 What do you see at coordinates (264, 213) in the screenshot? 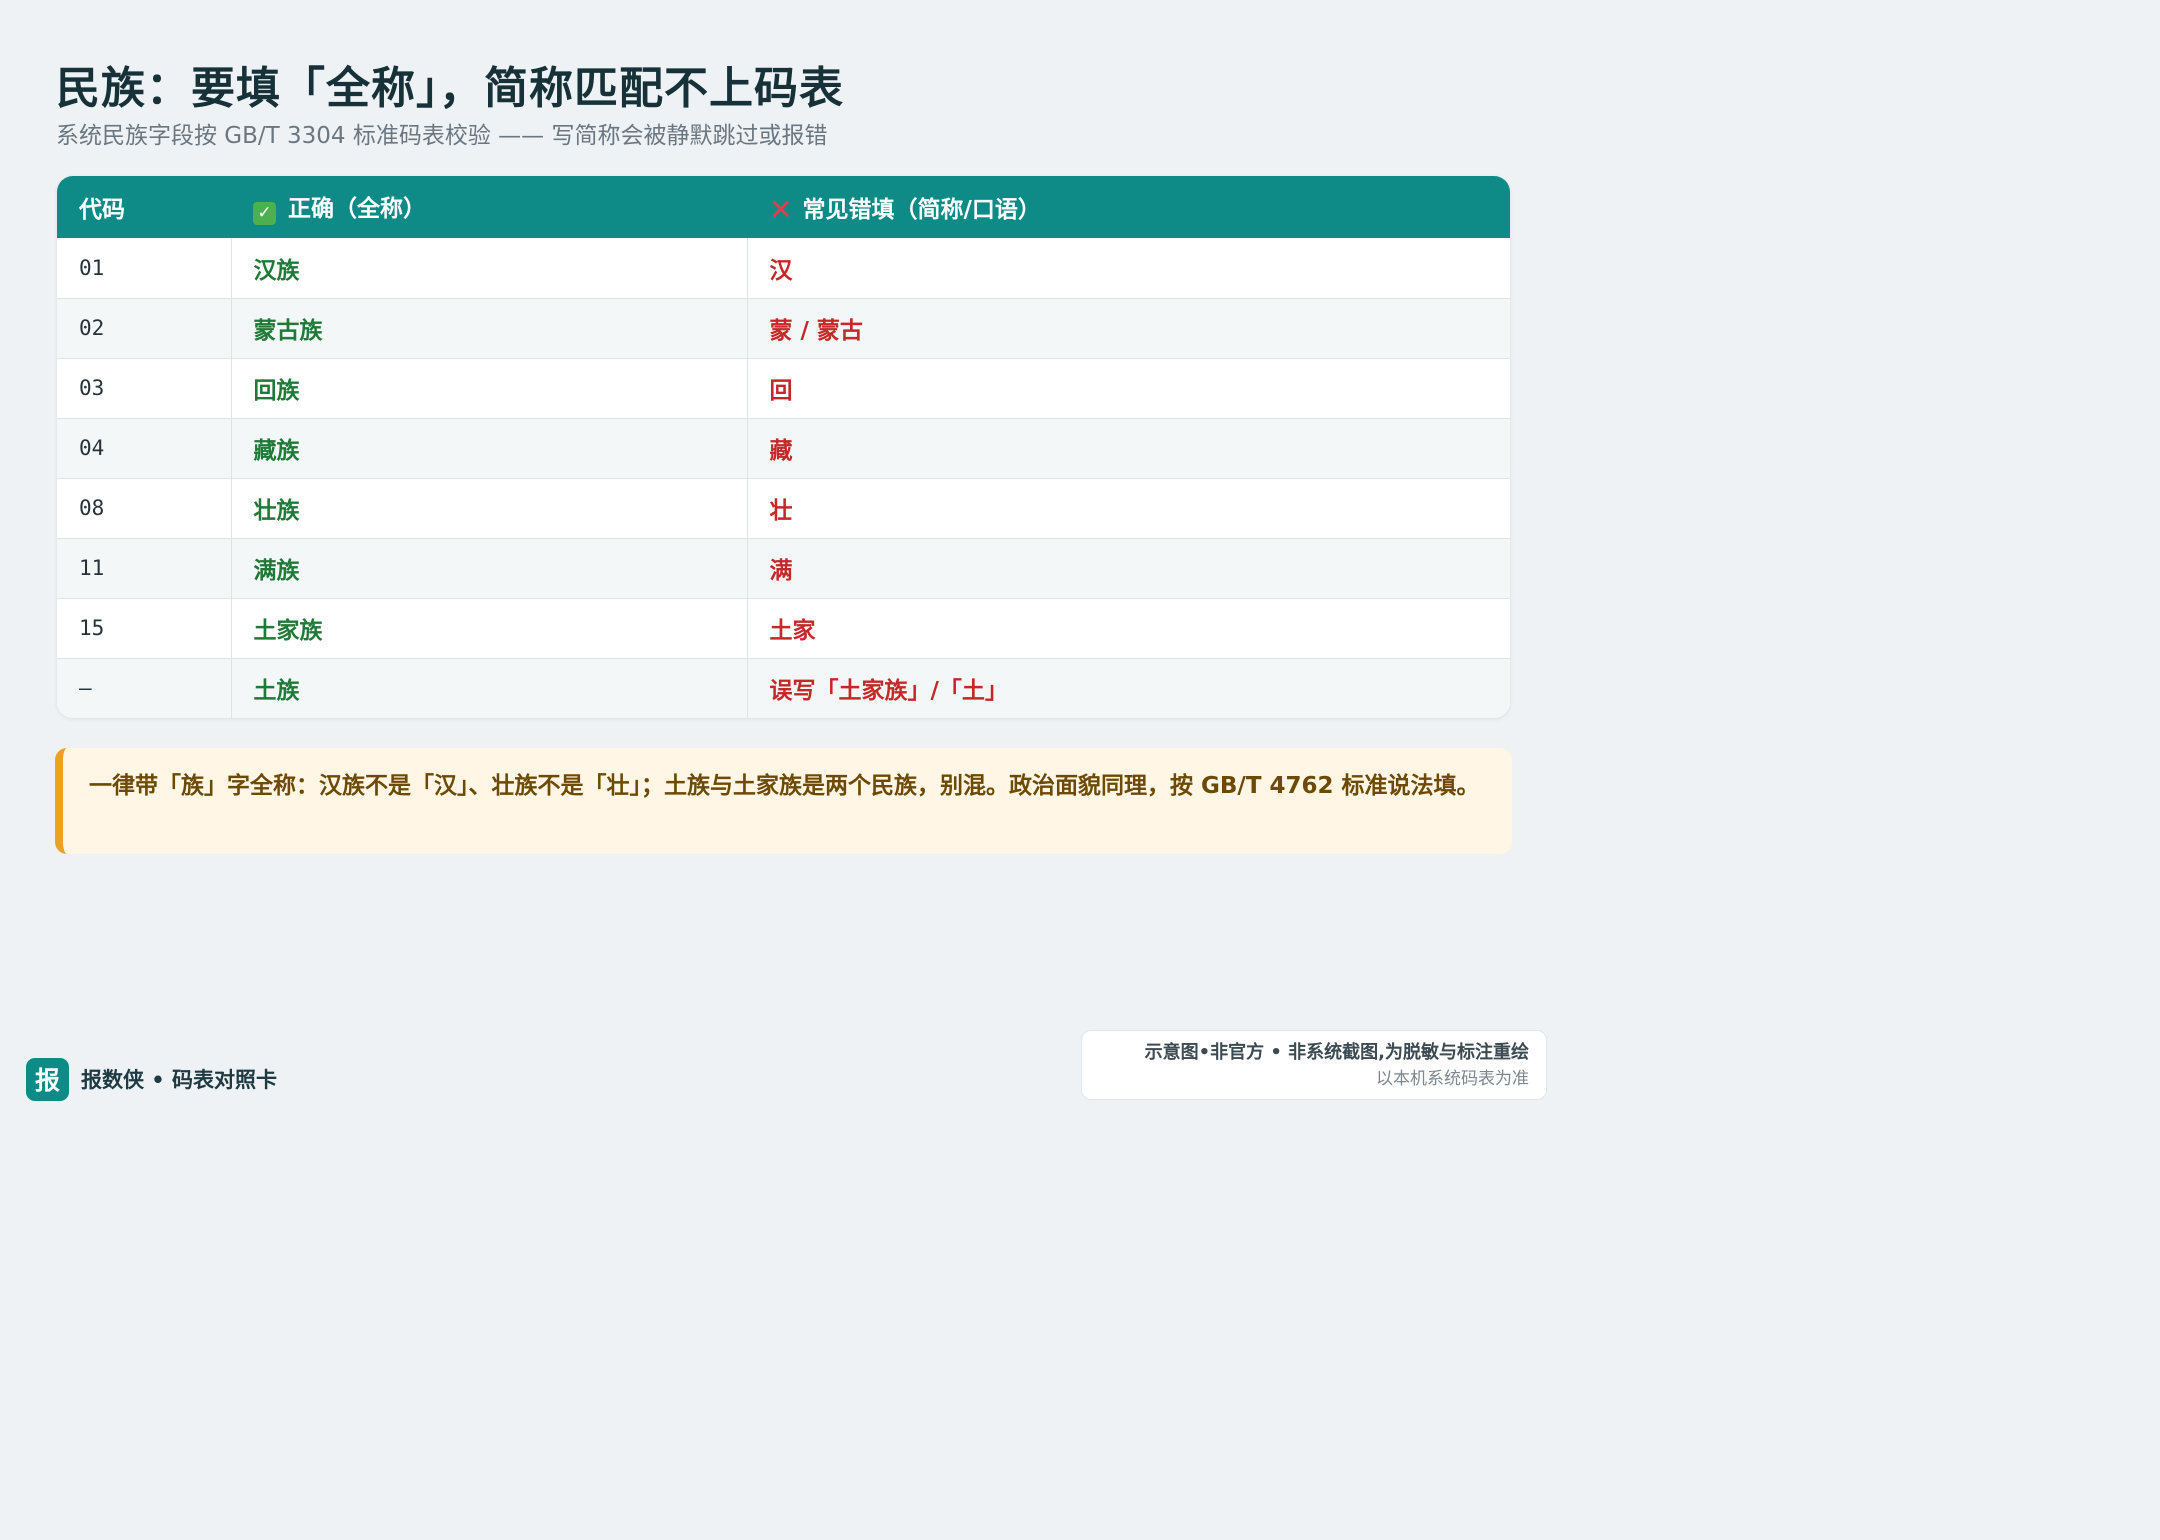
I see `check-icon: ✓` at bounding box center [264, 213].